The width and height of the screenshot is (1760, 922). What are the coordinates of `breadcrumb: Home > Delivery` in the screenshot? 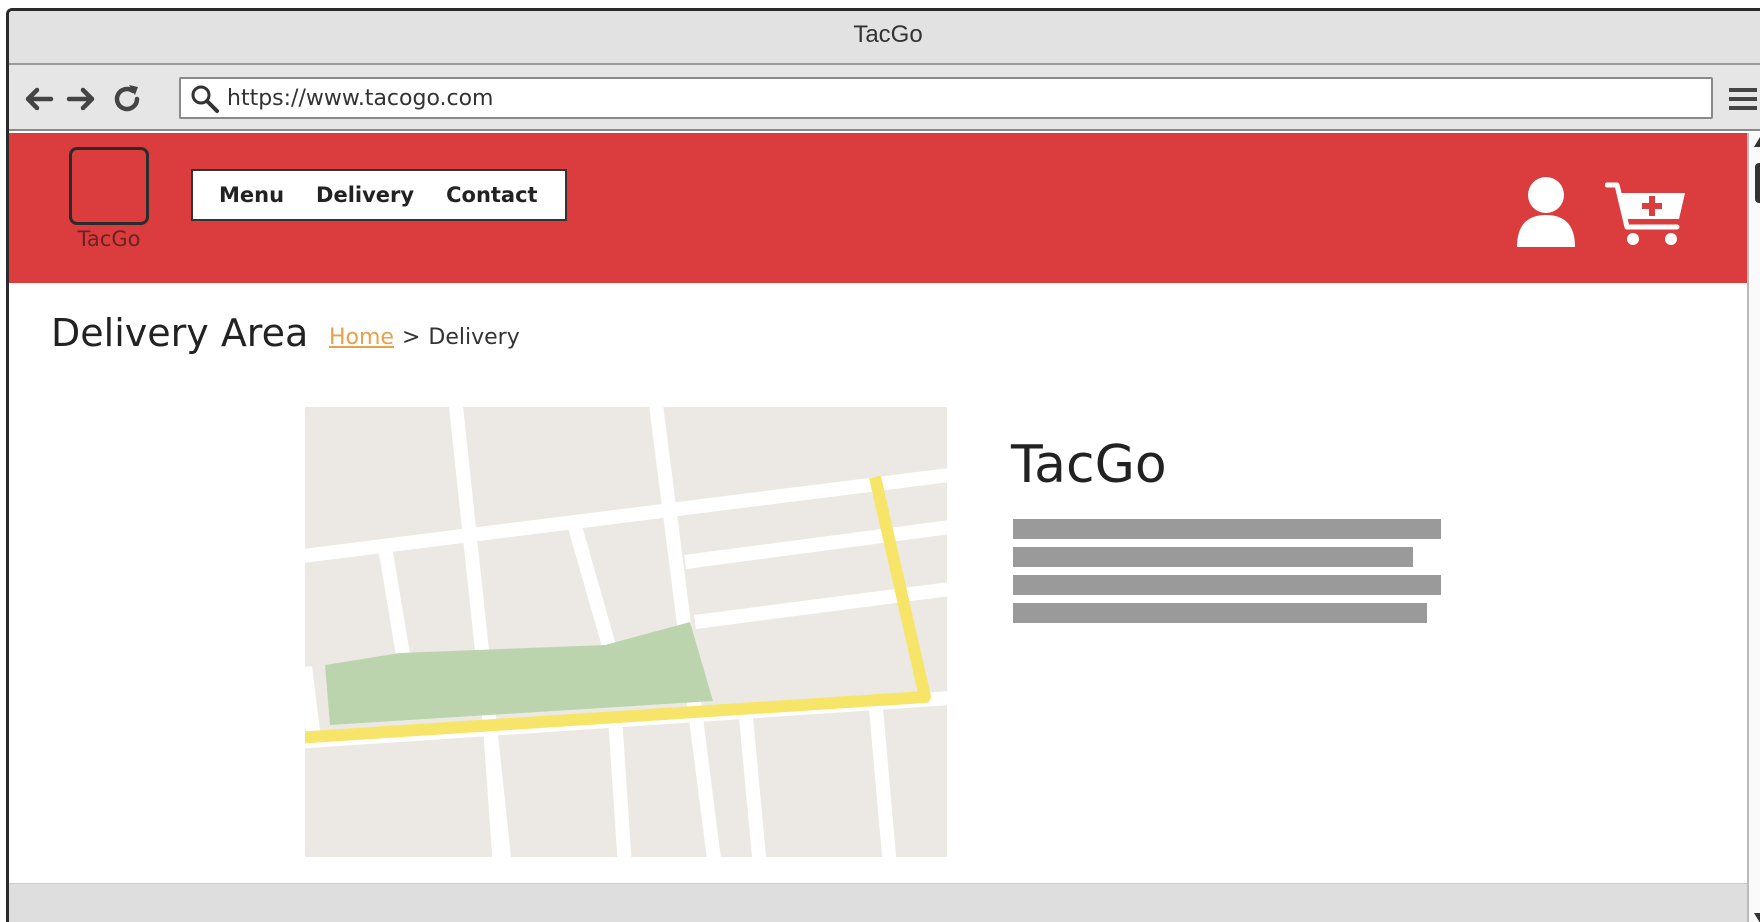 It's located at (424, 337).